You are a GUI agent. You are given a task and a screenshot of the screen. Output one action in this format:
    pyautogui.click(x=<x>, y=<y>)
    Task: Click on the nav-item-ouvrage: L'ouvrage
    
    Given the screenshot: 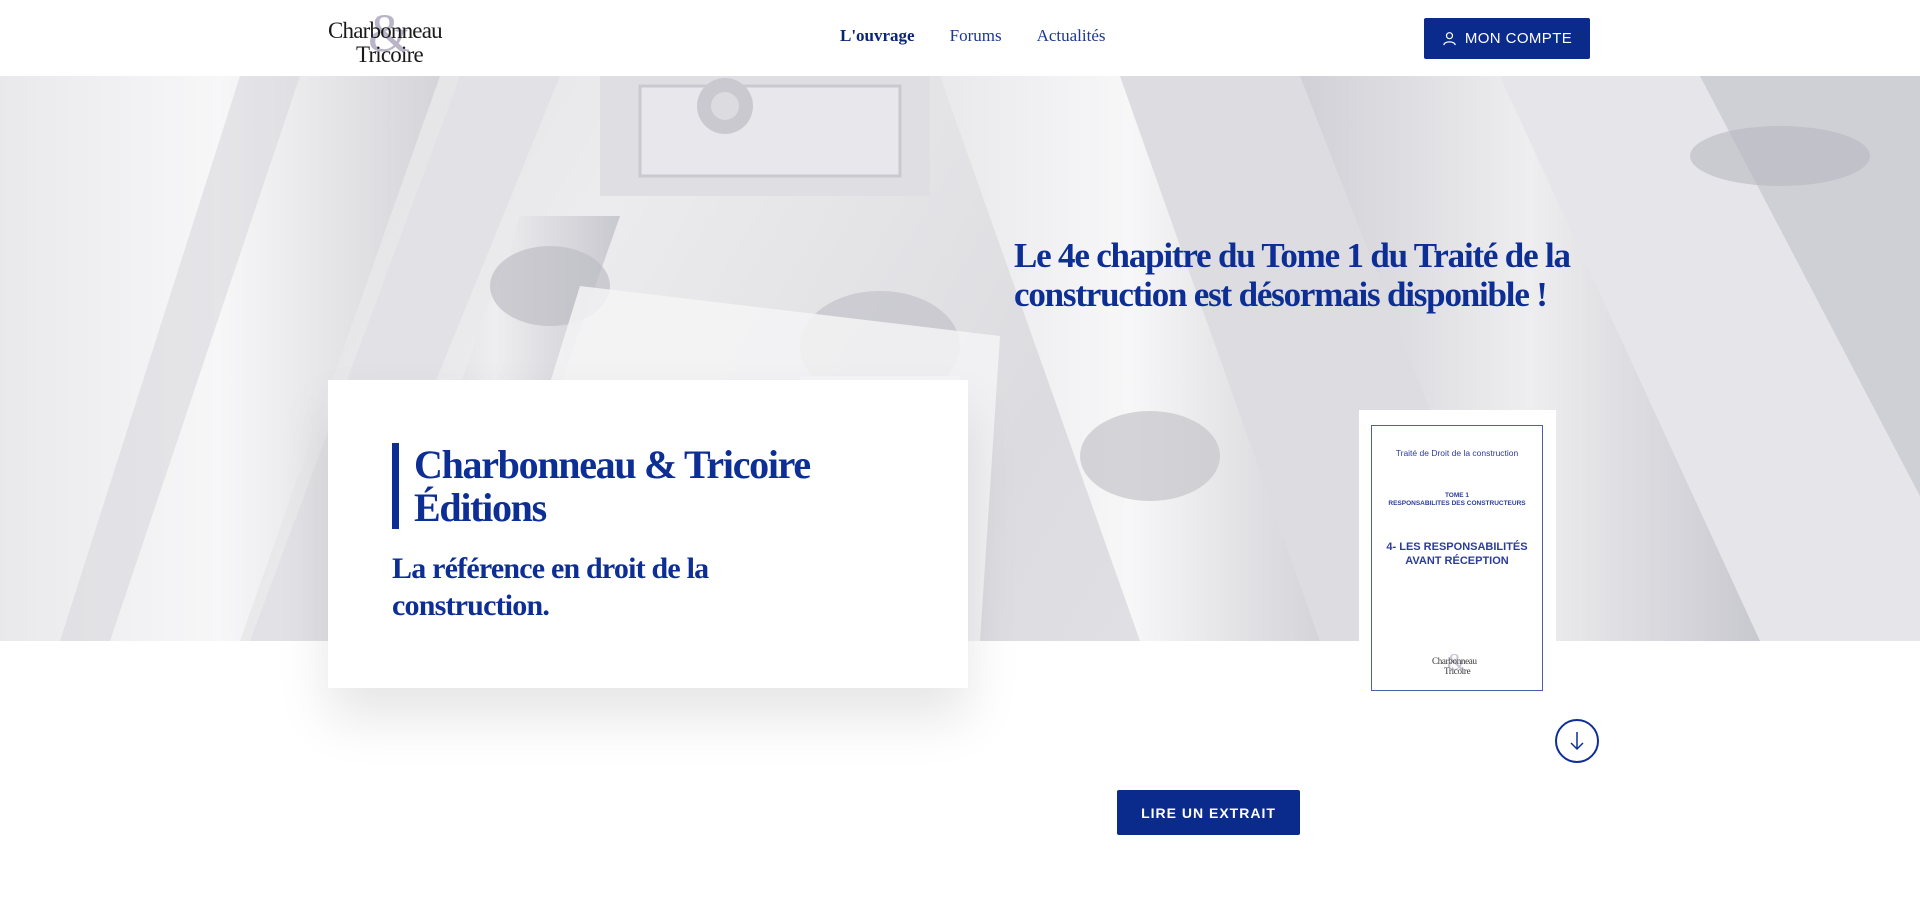 What is the action you would take?
    pyautogui.click(x=877, y=36)
    